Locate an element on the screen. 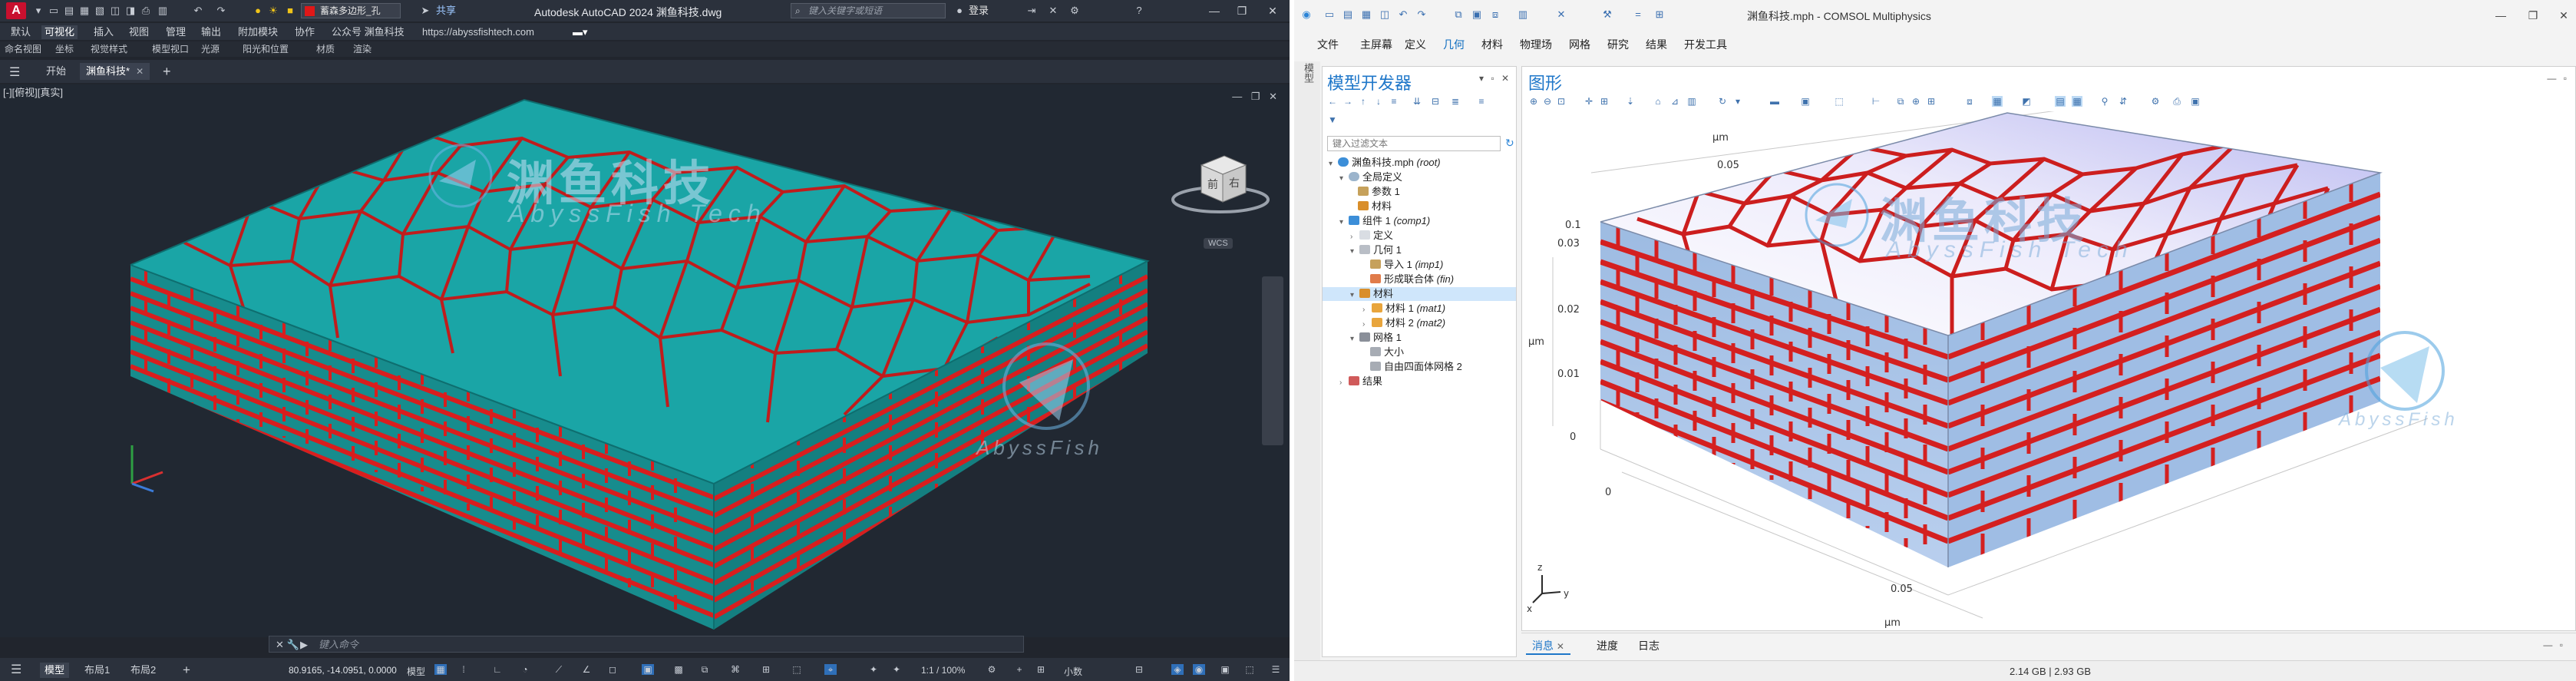 Image resolution: width=2576 pixels, height=681 pixels. quick-properties-icon: ⊟ is located at coordinates (1139, 669).